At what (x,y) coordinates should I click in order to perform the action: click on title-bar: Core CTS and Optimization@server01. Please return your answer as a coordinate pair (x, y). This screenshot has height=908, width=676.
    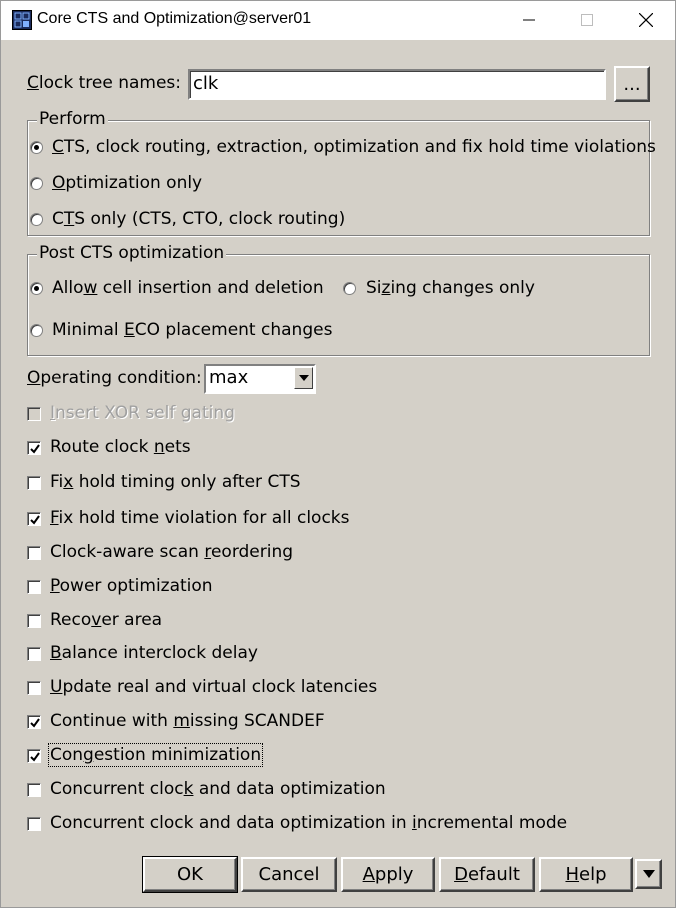
    Looking at the image, I should click on (338, 20).